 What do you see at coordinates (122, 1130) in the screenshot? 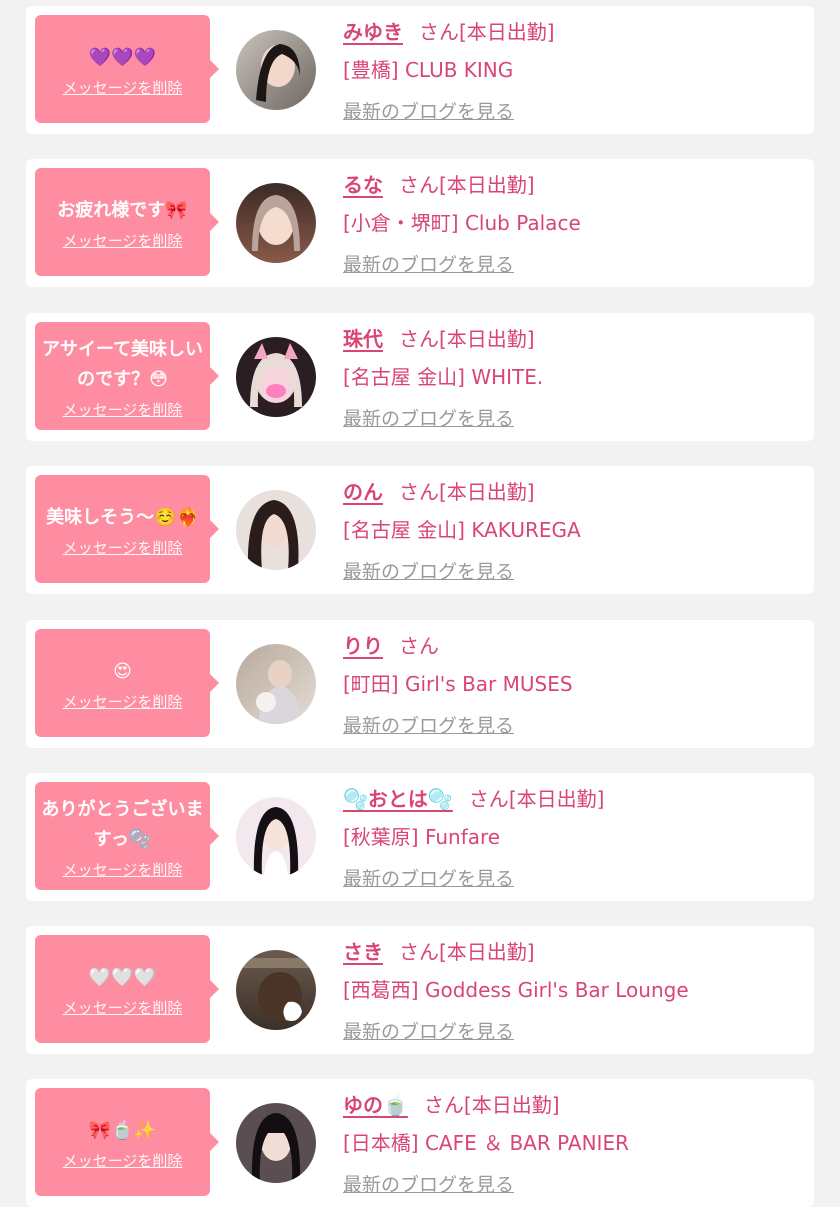
I see `message-text: 🎀🍵✨` at bounding box center [122, 1130].